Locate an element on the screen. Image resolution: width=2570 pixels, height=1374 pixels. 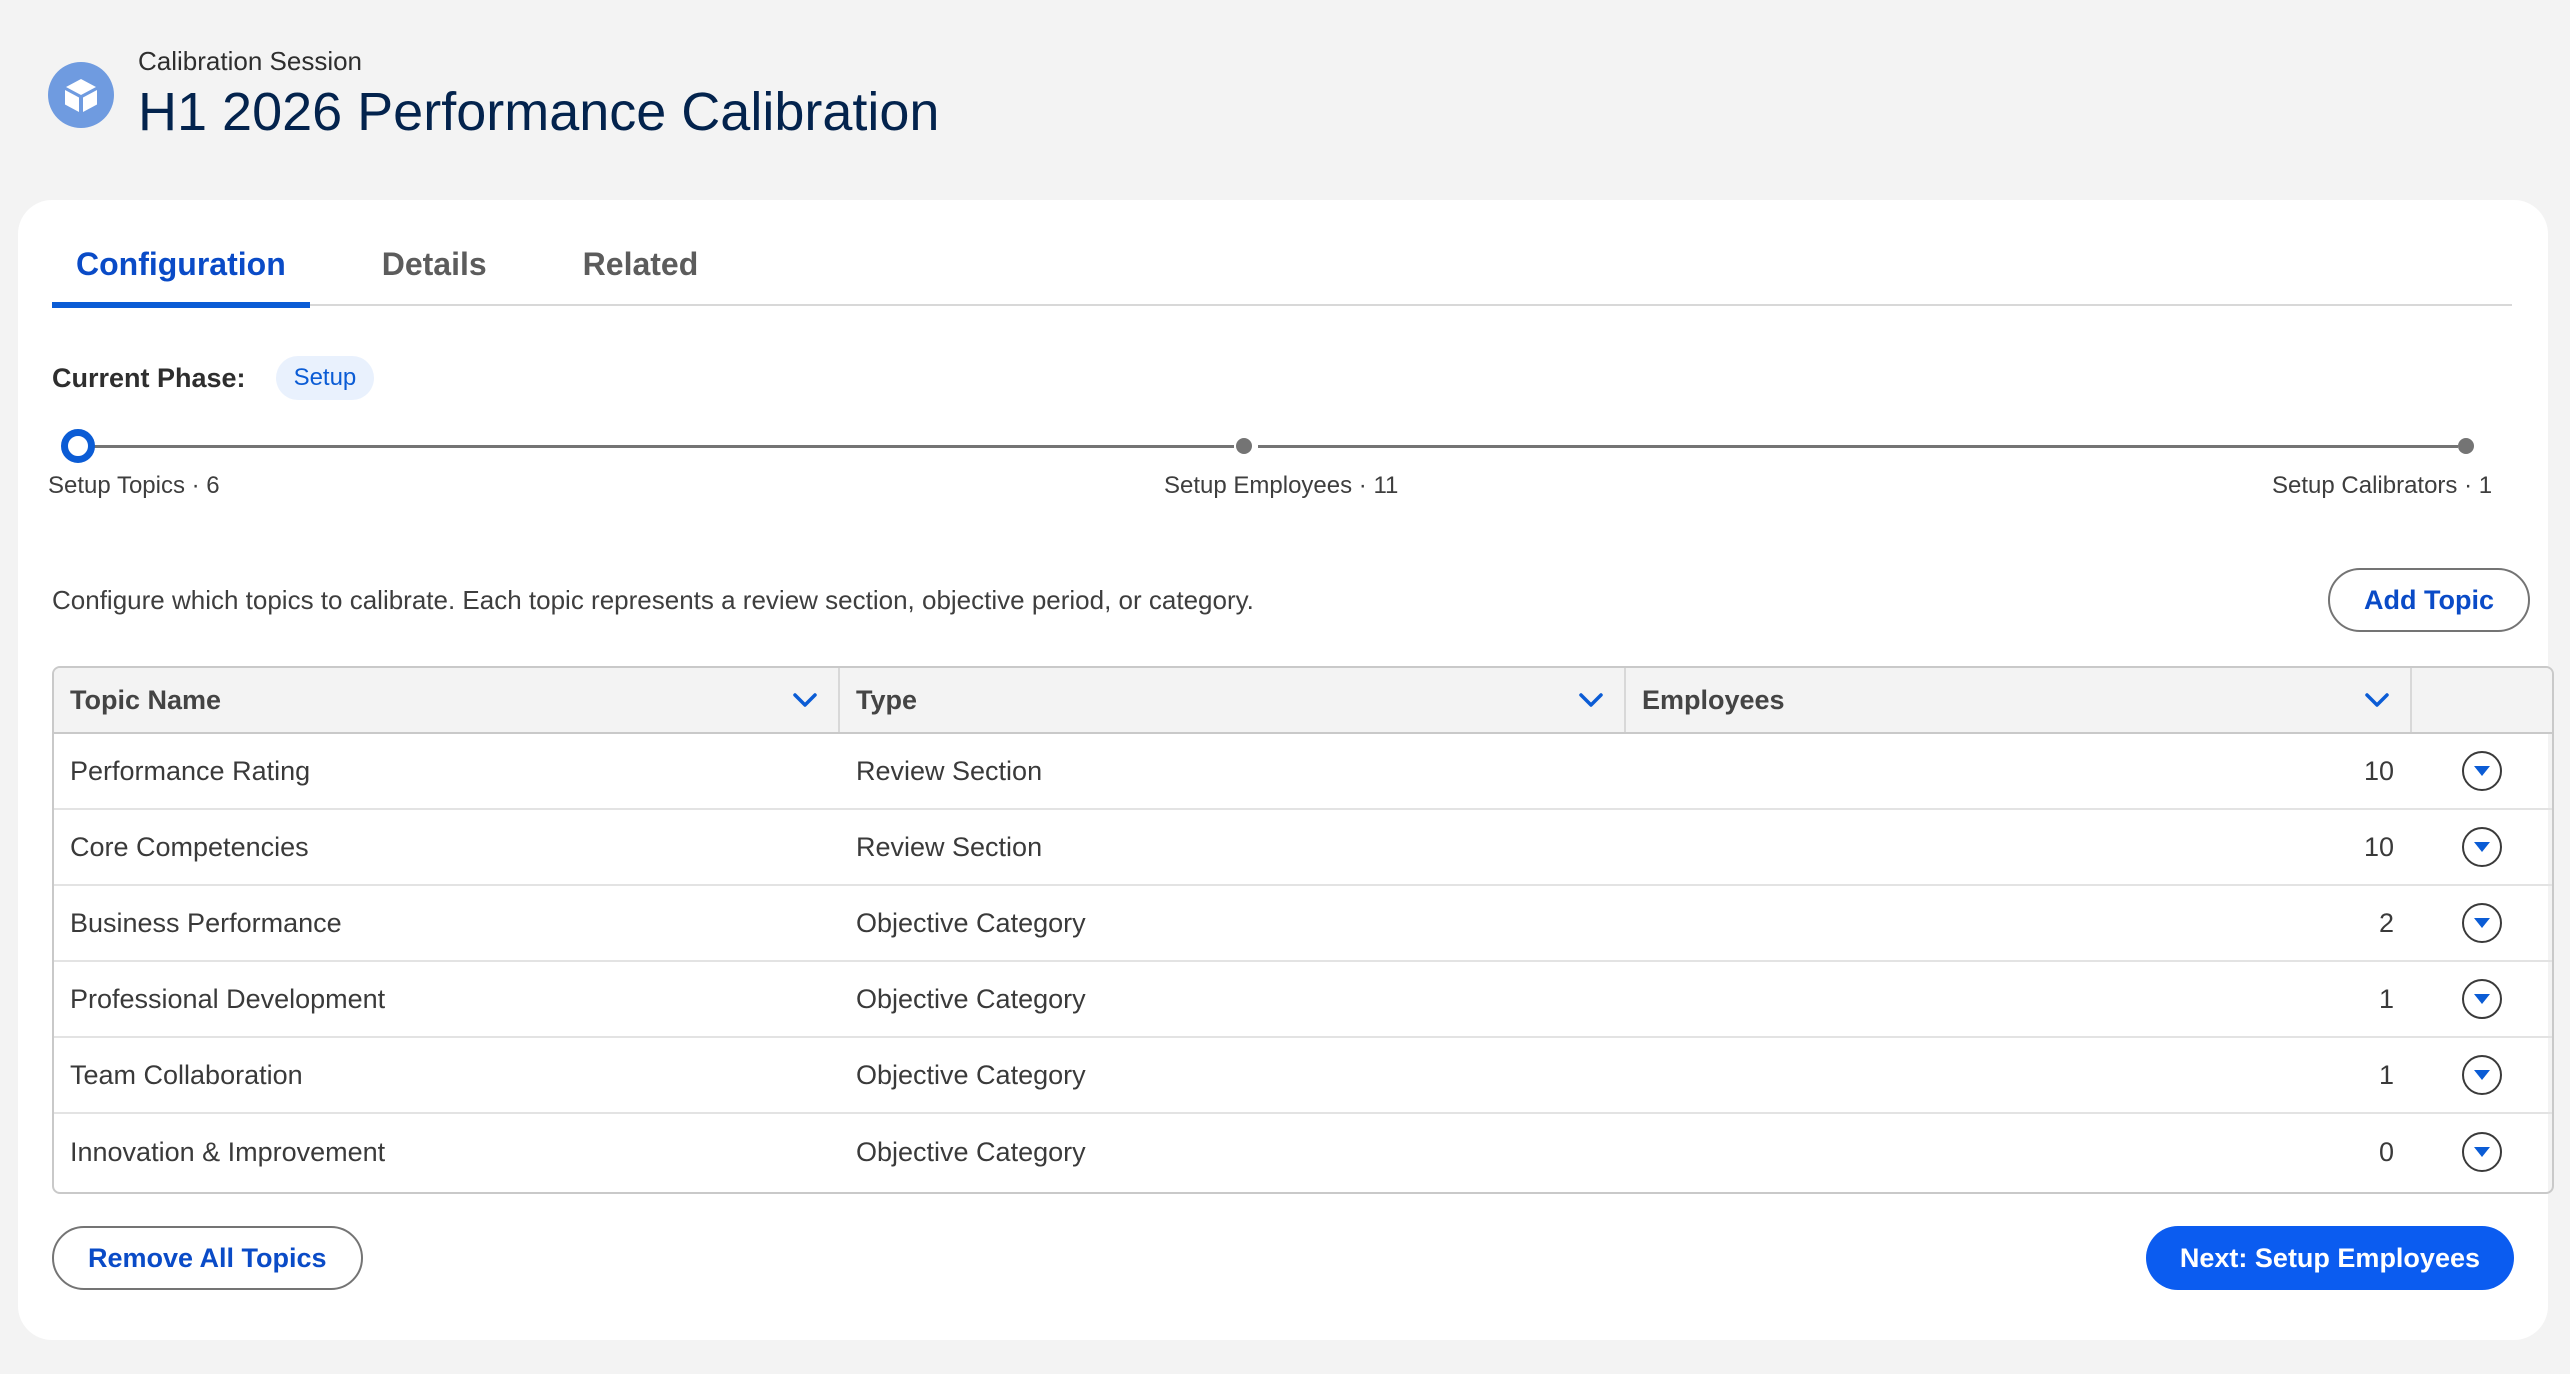
table-row: Core Competencies Review Section 10 is located at coordinates (1303, 848).